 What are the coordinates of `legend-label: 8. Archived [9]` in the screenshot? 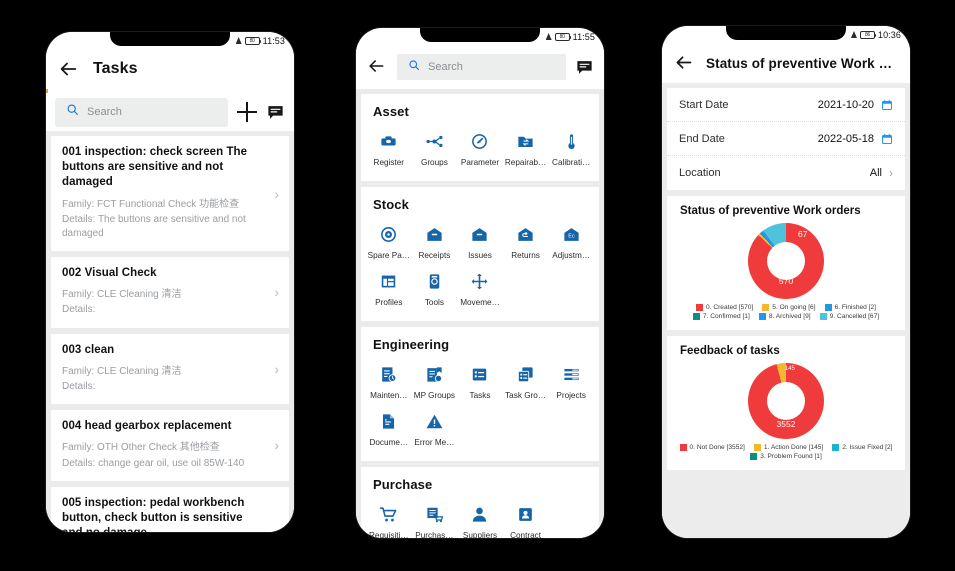 It's located at (789, 316).